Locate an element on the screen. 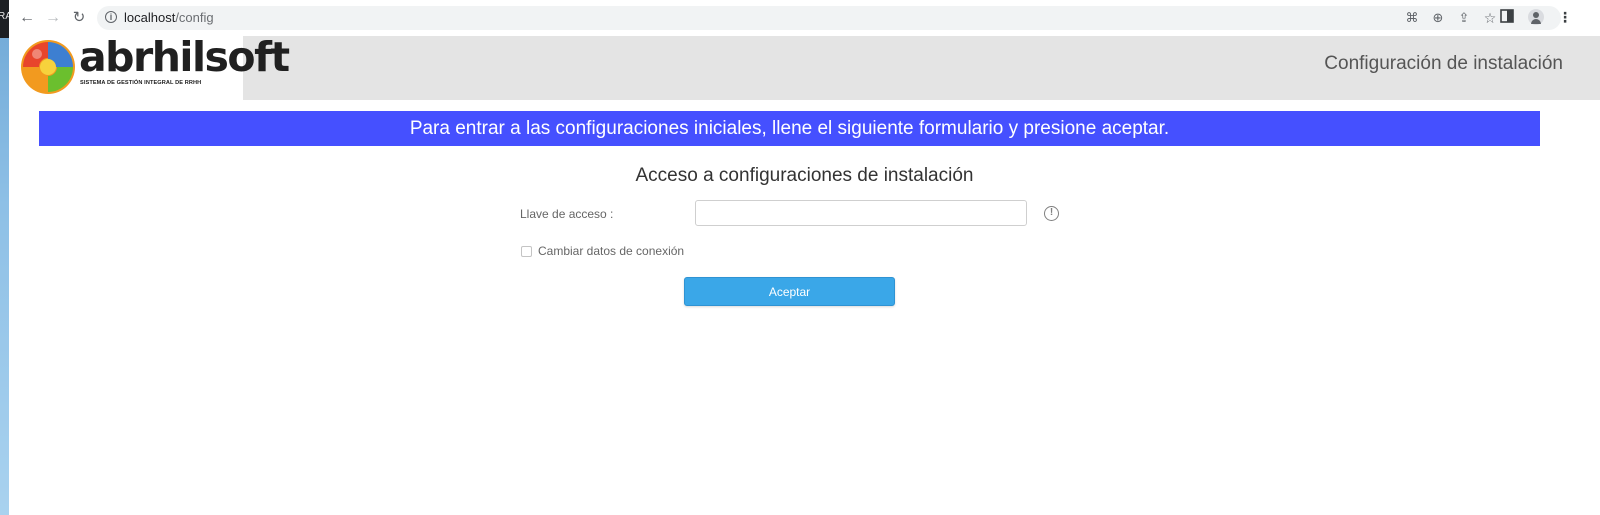  menu-icon: ⋮ is located at coordinates (1565, 17).